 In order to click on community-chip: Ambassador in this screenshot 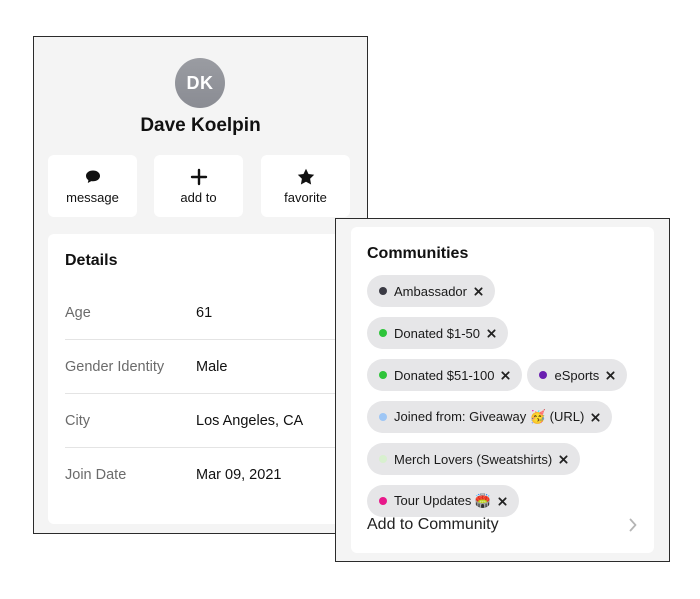, I will do `click(431, 291)`.